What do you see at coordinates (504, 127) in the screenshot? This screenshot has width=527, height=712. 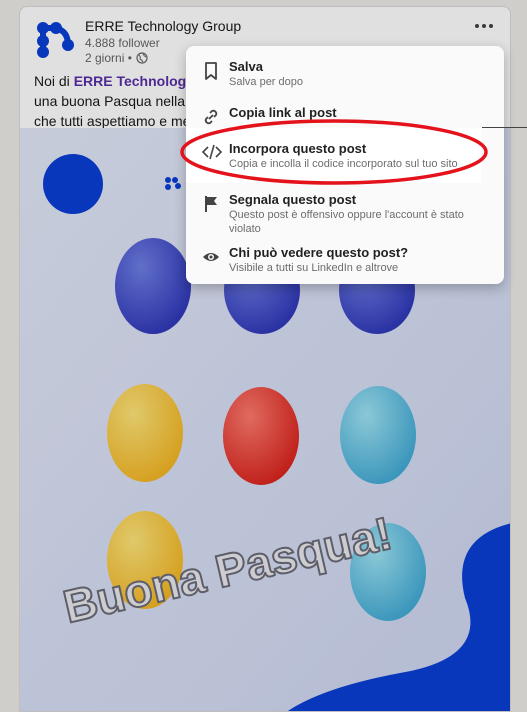 I see `annotation-pointer-line` at bounding box center [504, 127].